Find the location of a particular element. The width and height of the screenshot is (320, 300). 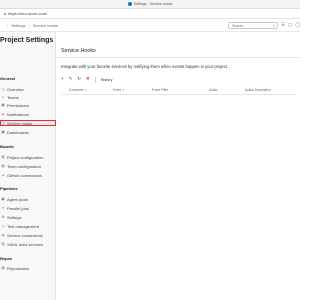

sidebar-item-label: Service hooks is located at coordinates (20, 123).